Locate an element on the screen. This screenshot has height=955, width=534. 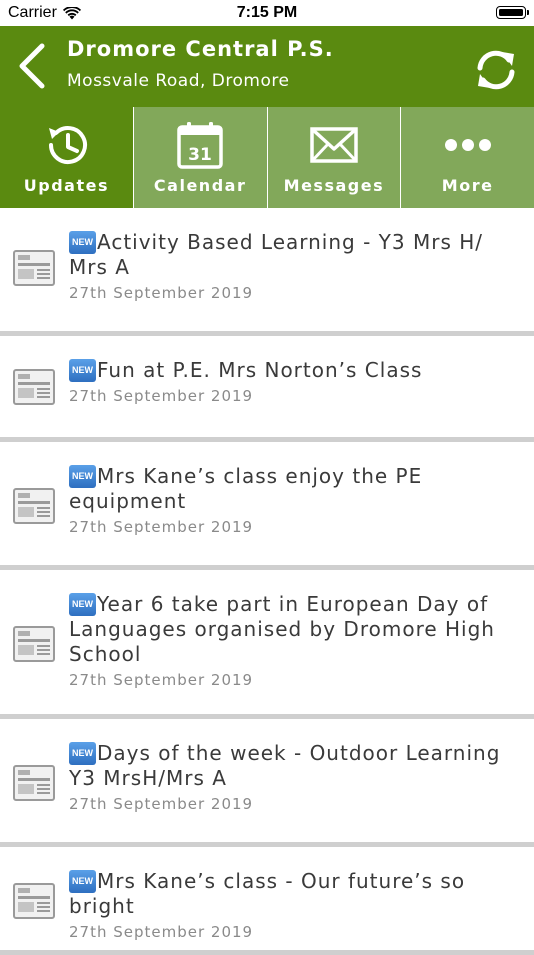
chevron-left-icon is located at coordinates (31, 66).